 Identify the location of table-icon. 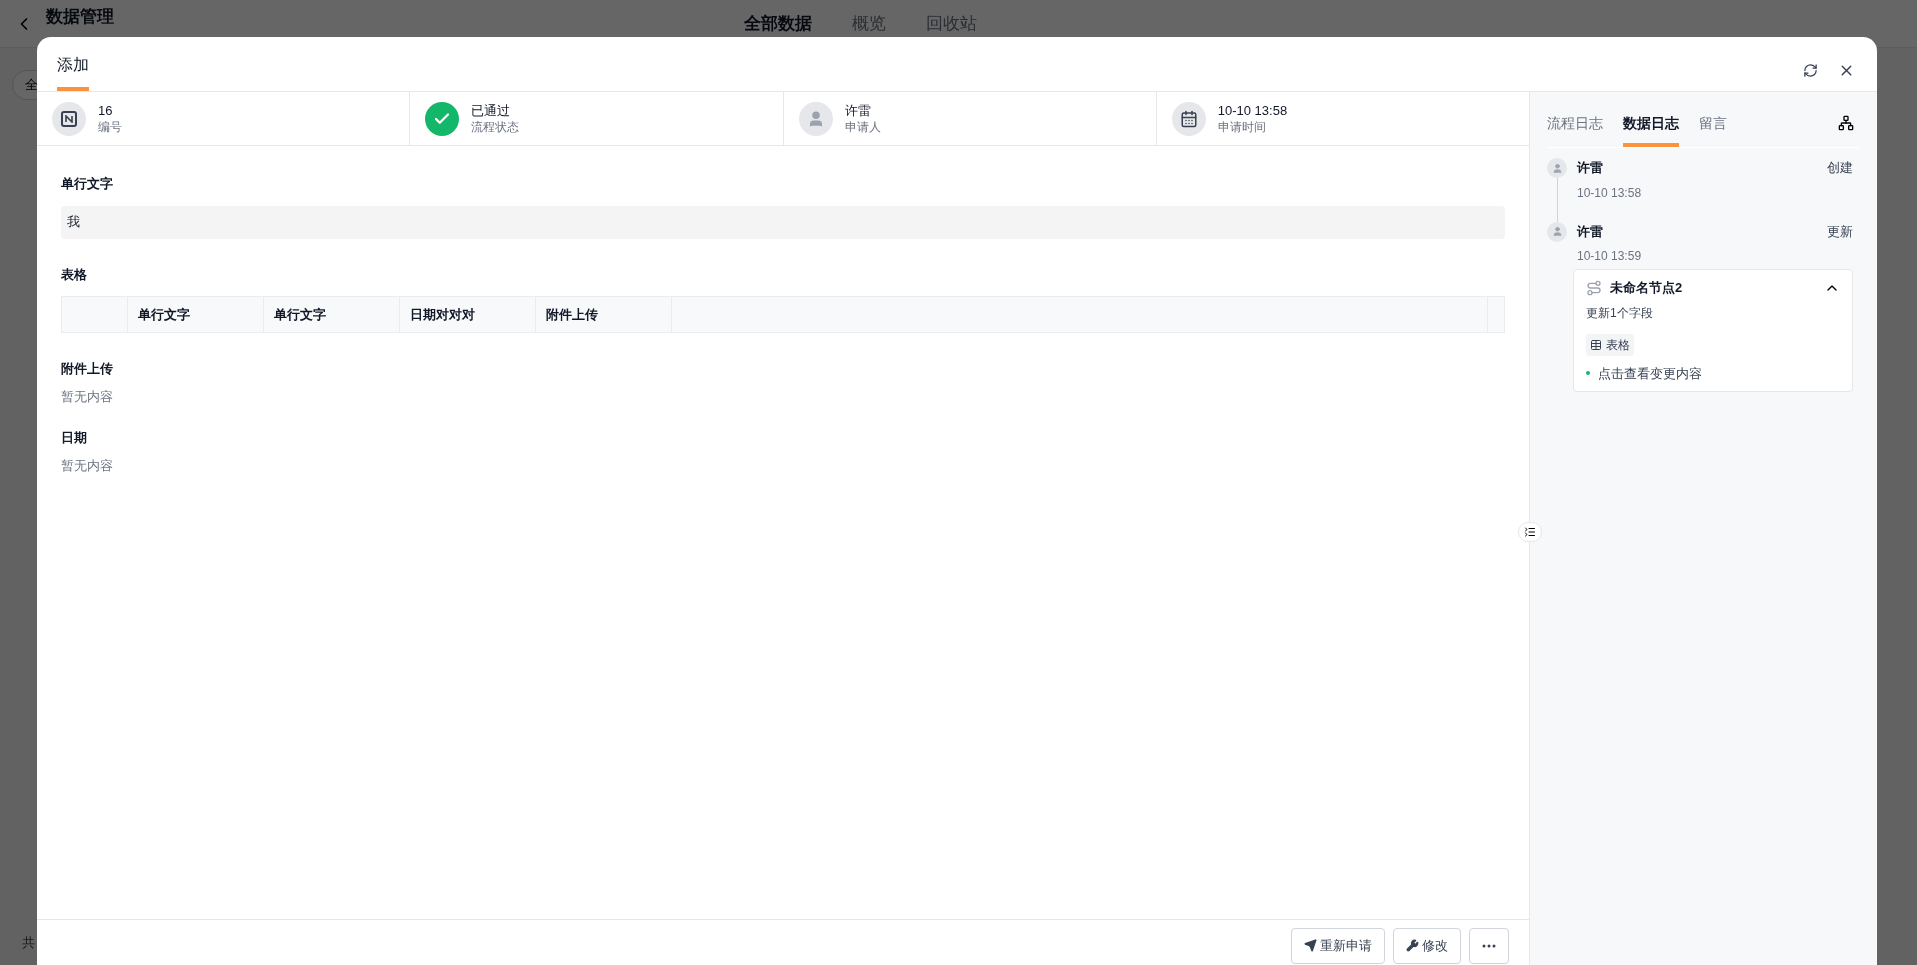
(1596, 344).